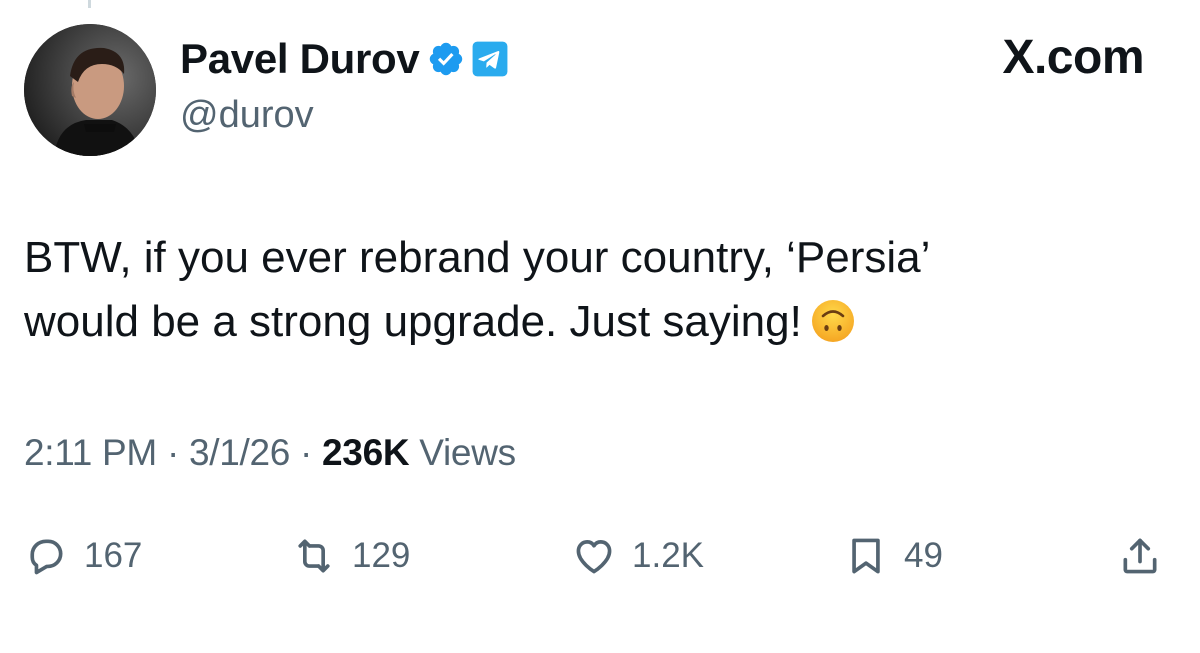 The width and height of the screenshot is (1200, 653). Describe the element at coordinates (46, 557) in the screenshot. I see `reply-icon` at that location.